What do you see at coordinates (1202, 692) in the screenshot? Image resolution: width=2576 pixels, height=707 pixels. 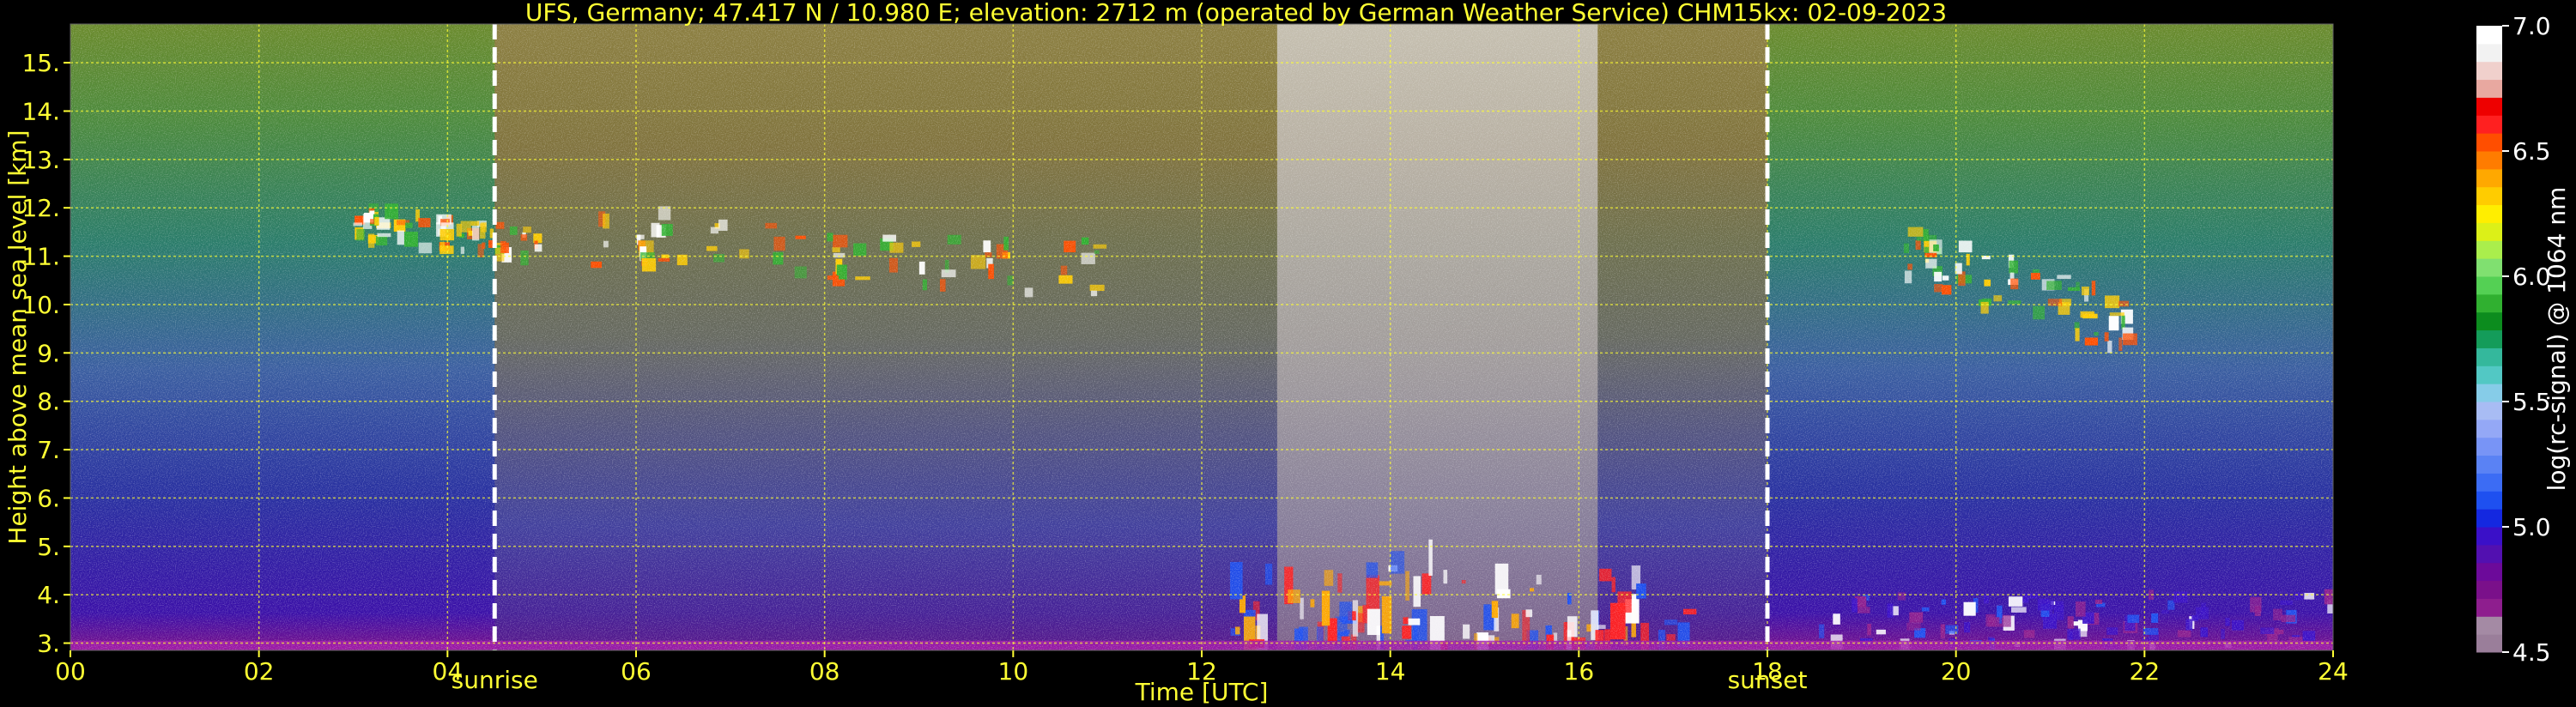 I see `x-axis-label: Time [UTC]` at bounding box center [1202, 692].